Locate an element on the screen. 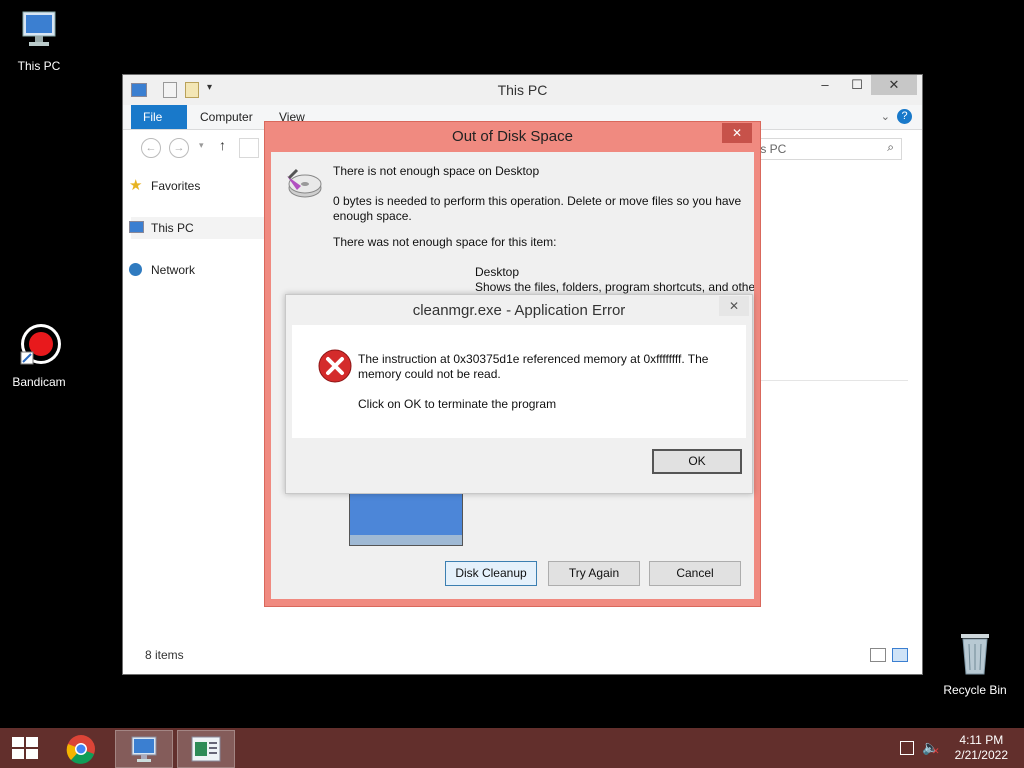 Image resolution: width=1024 pixels, height=768 pixels. window-title: This PC is located at coordinates (522, 90).